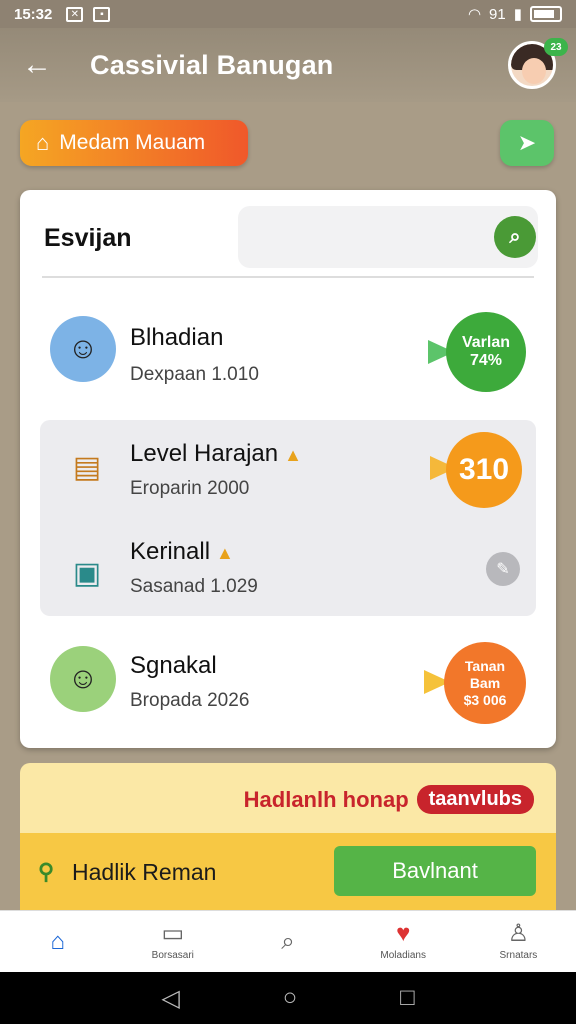  I want to click on profile-icon: ♙, so click(518, 933).